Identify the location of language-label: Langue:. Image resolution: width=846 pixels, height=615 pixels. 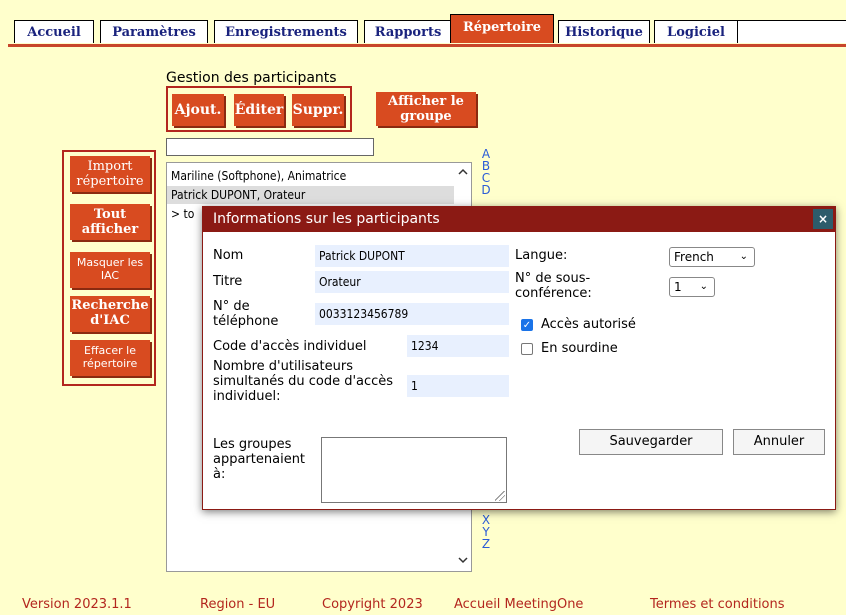
(541, 255).